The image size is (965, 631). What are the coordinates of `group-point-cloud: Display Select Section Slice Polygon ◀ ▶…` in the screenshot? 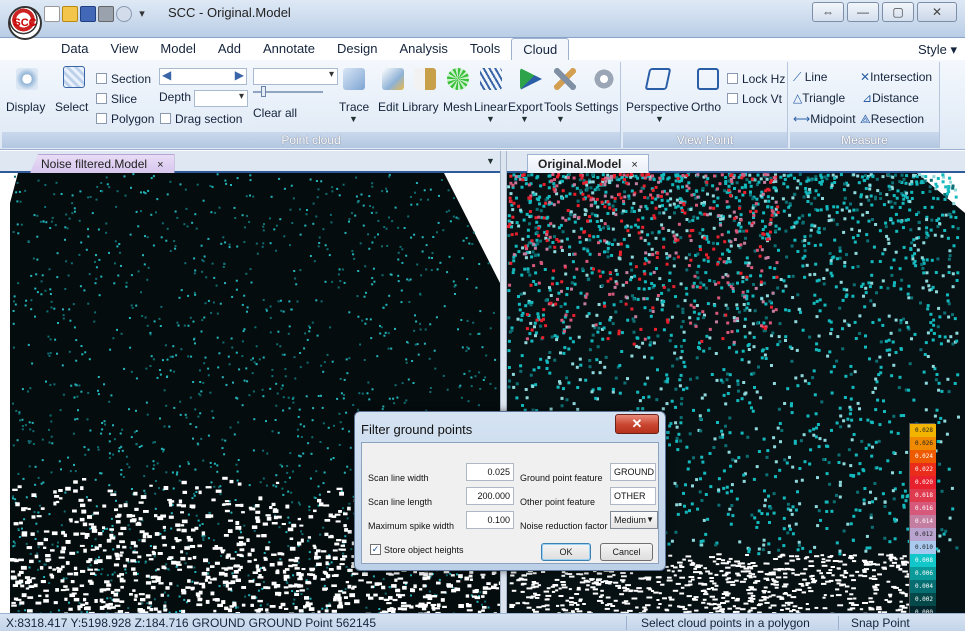 It's located at (311, 105).